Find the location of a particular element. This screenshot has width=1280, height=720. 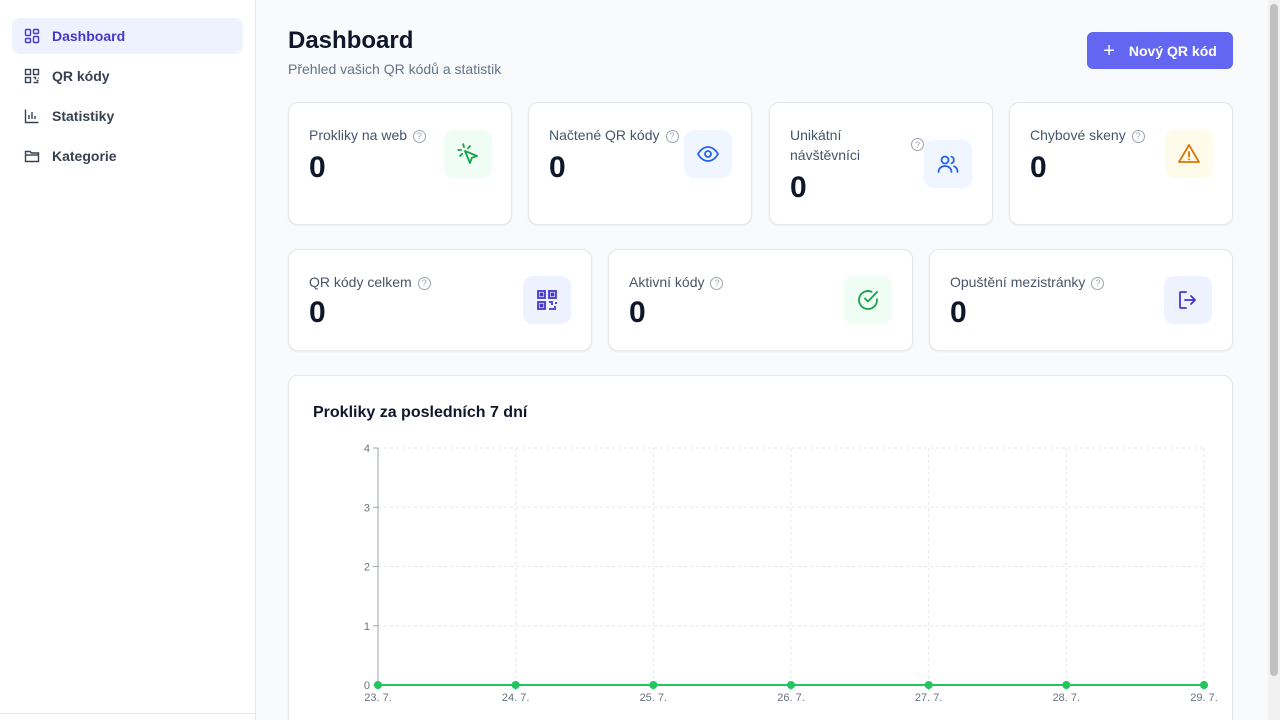

sidebar-item-statistics: Statistiky is located at coordinates (127, 116).